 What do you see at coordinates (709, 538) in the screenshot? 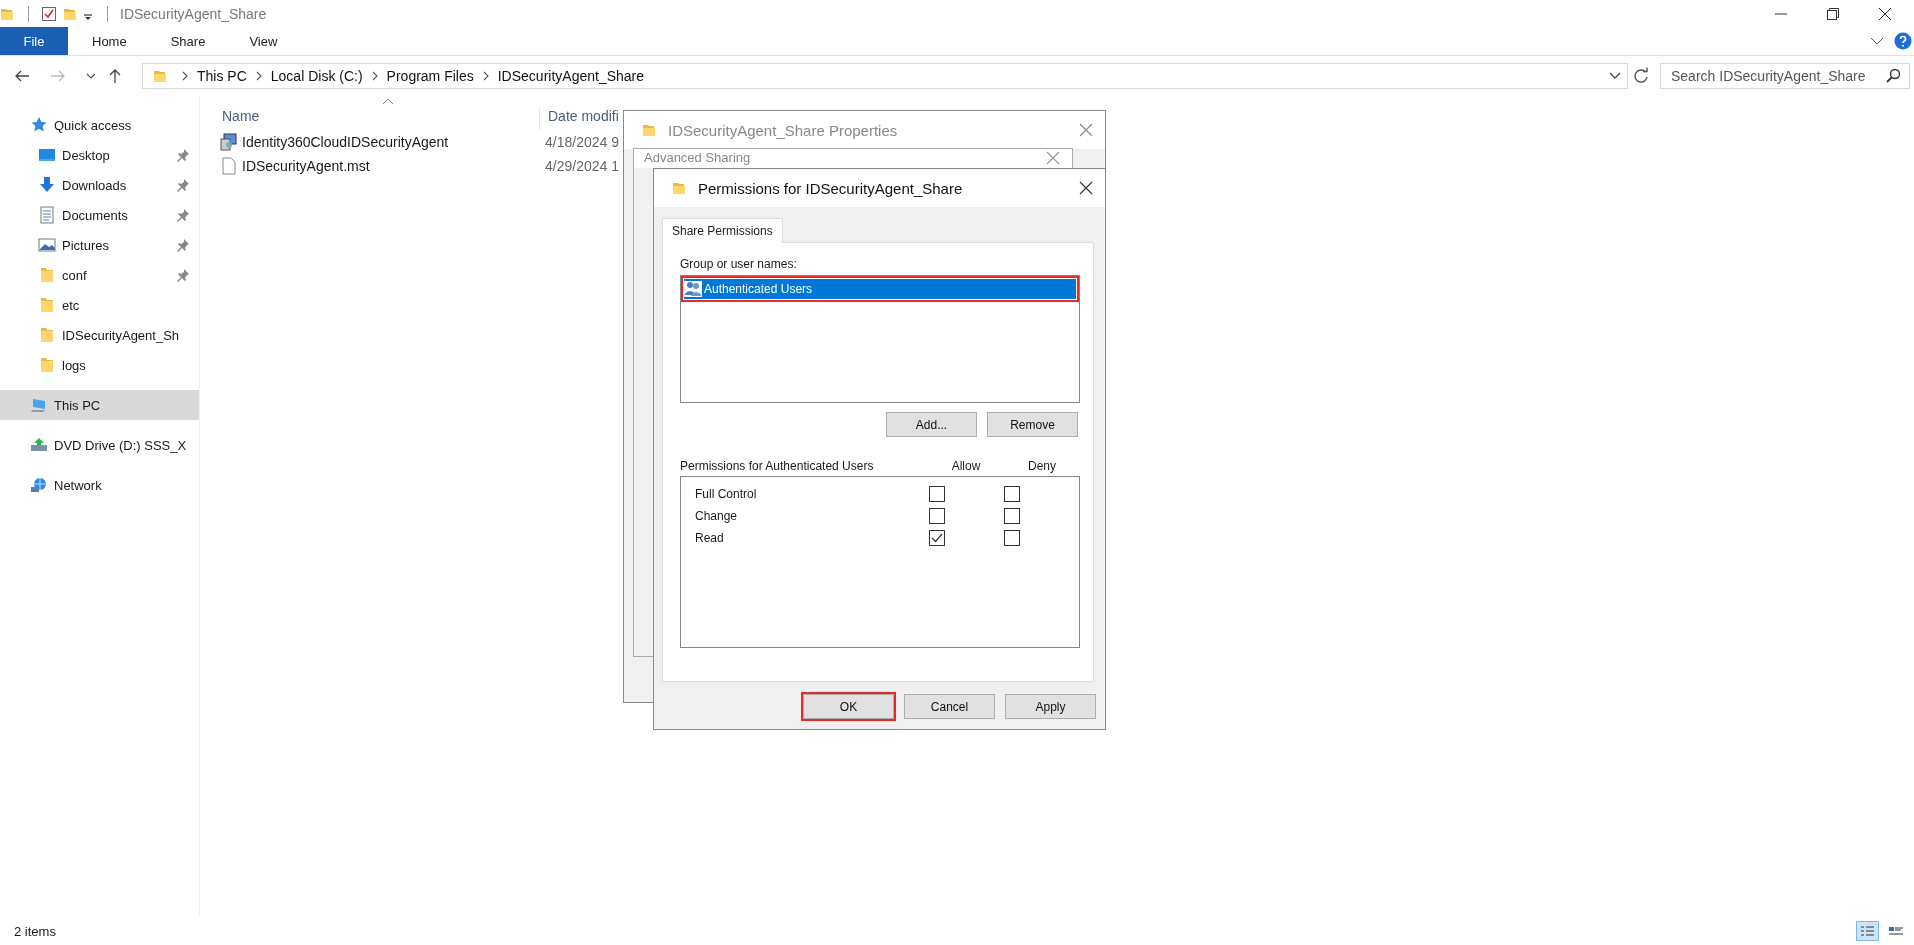
I see `permission-name: Read` at bounding box center [709, 538].